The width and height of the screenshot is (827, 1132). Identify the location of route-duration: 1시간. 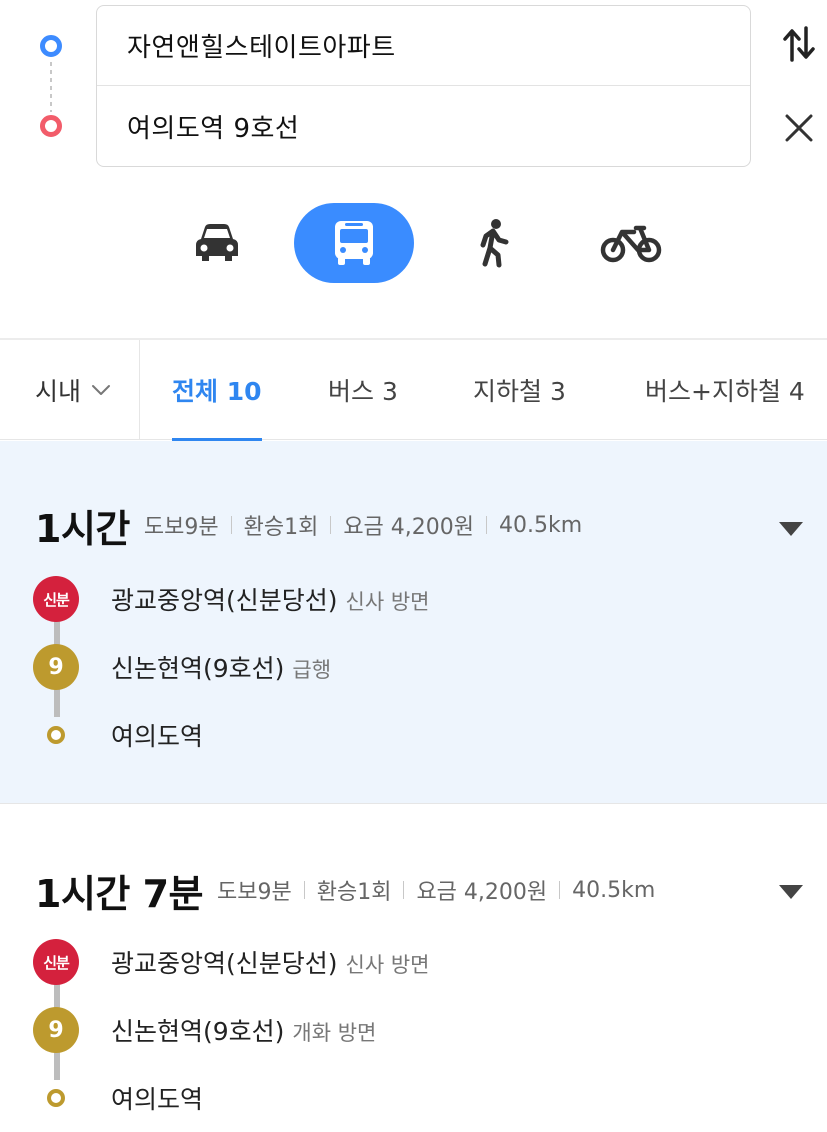
(82, 528).